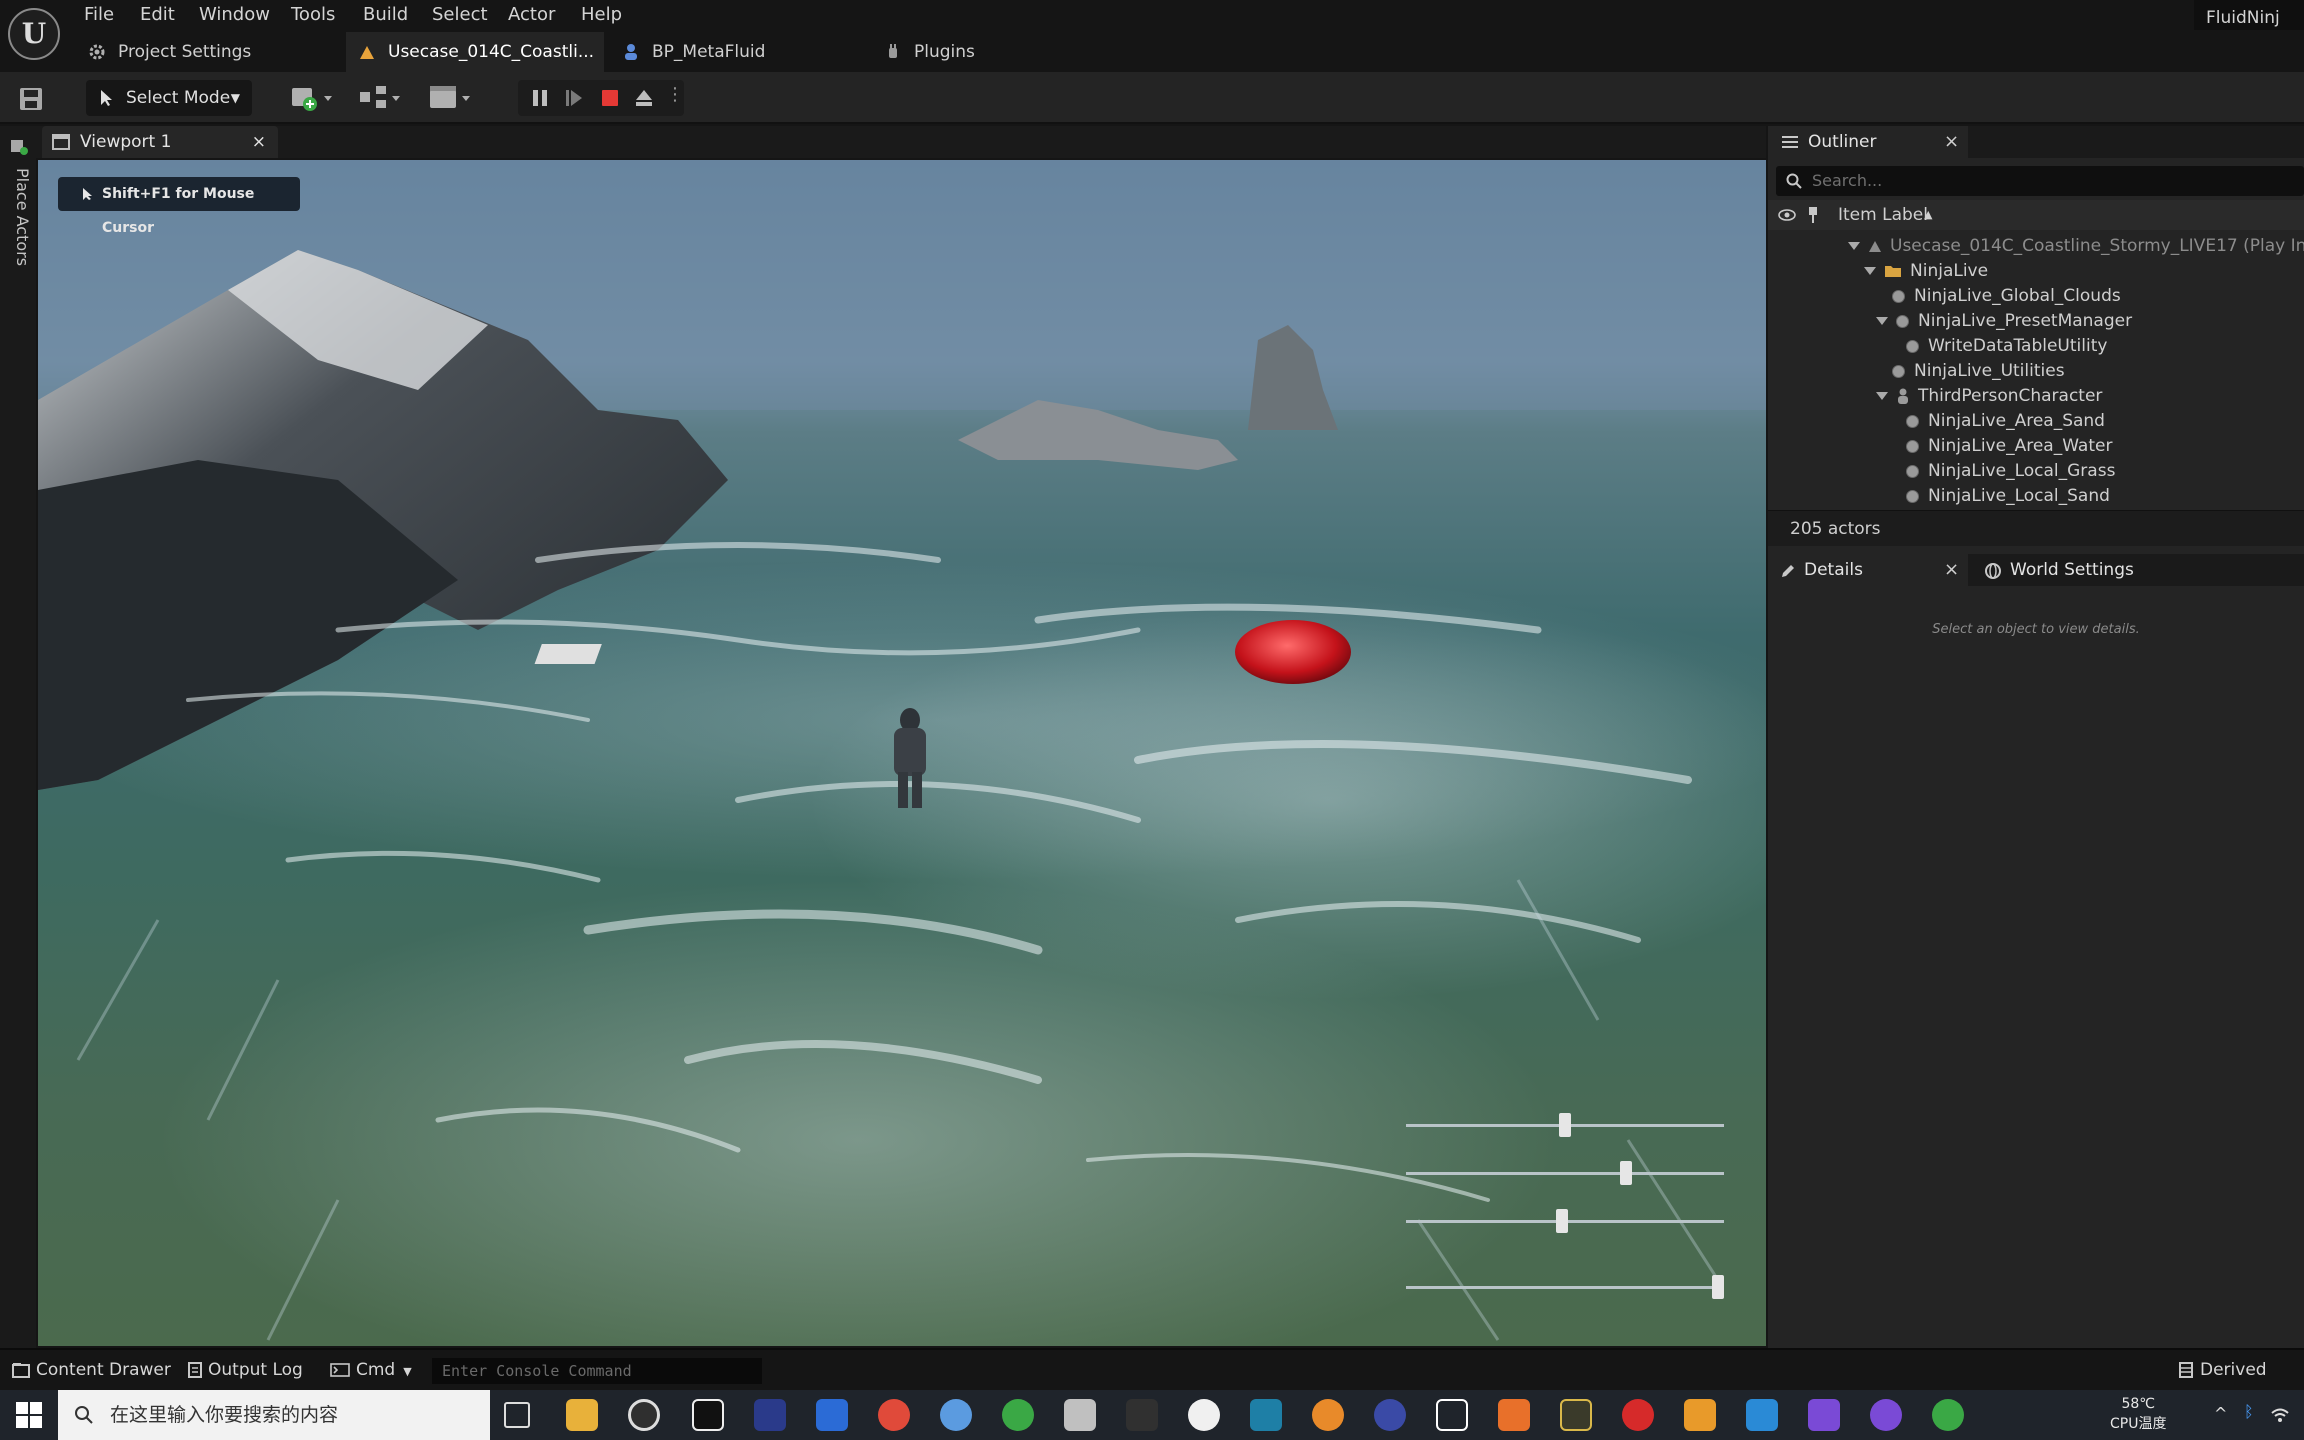 The height and width of the screenshot is (1440, 2304). What do you see at coordinates (1638, 1415) in the screenshot?
I see `substance-icon` at bounding box center [1638, 1415].